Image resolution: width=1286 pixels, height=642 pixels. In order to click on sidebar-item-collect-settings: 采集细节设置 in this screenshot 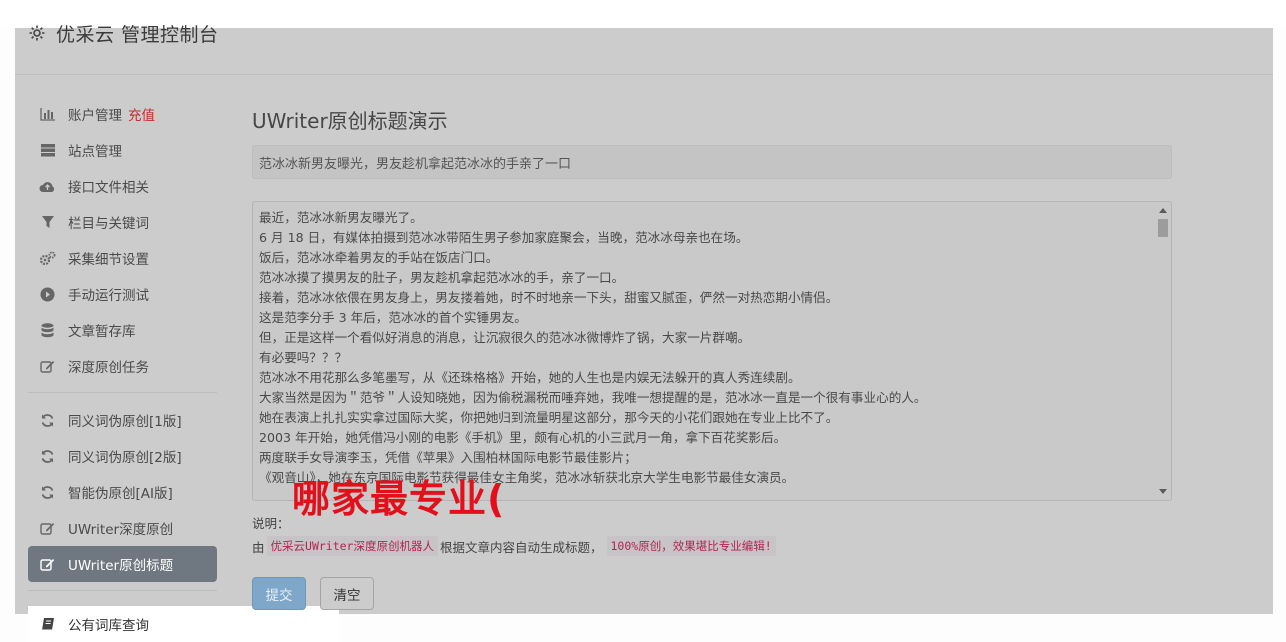, I will do `click(122, 258)`.